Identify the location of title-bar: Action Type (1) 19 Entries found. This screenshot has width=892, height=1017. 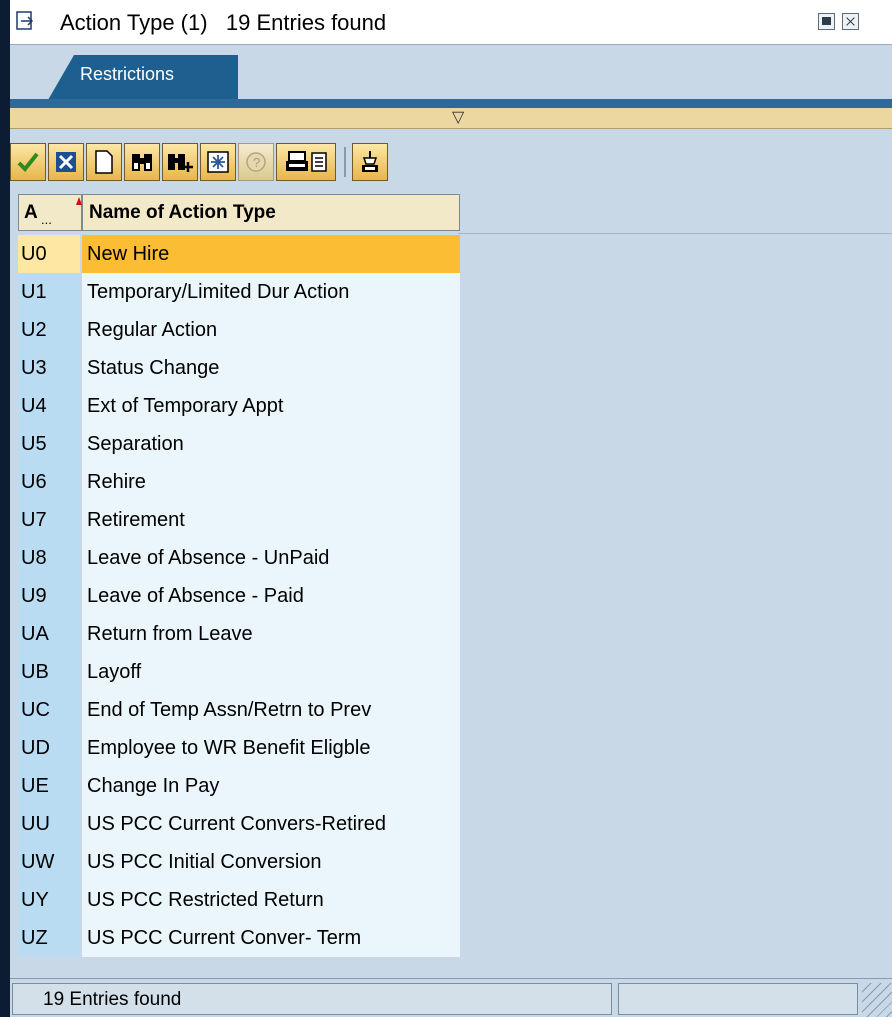
(451, 22).